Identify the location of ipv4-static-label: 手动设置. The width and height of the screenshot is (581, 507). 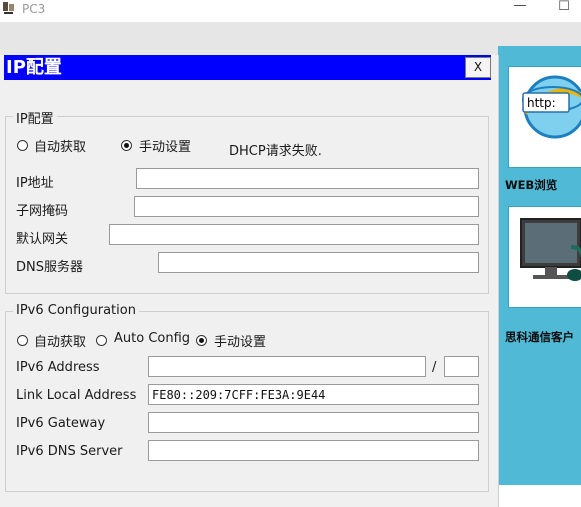
(165, 145).